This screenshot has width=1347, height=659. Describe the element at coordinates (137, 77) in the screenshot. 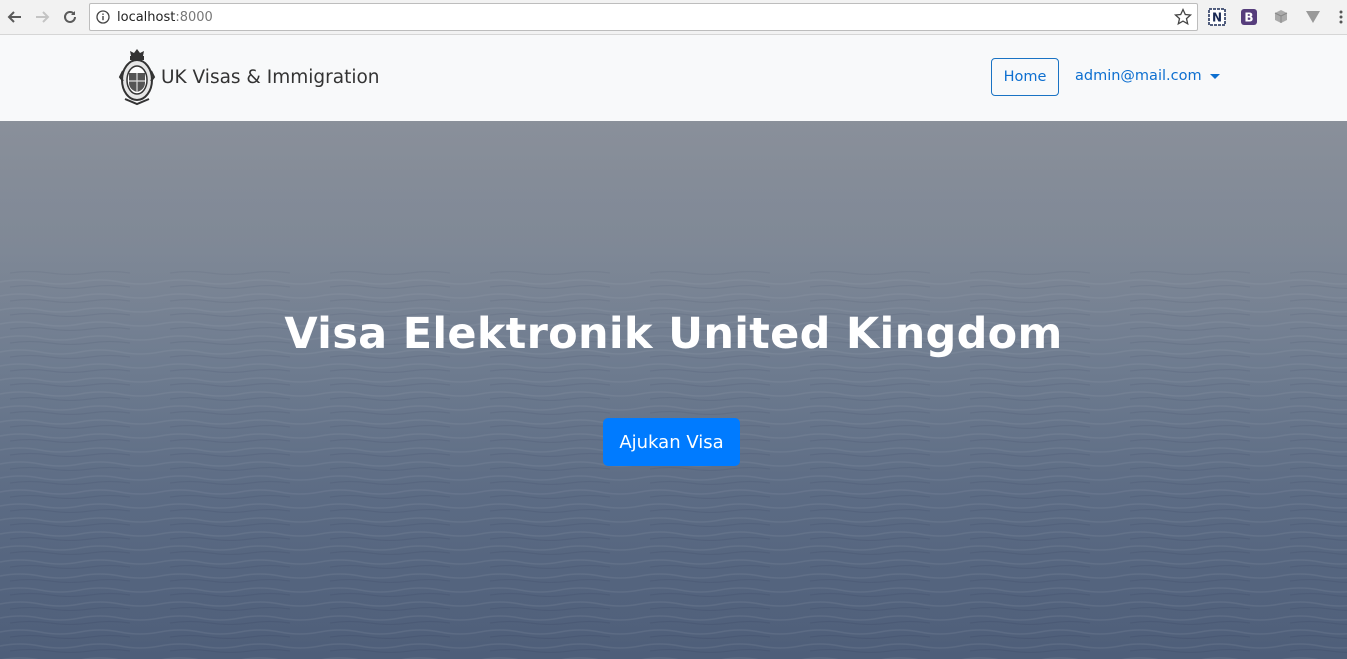

I see `royal-crest-icon` at that location.